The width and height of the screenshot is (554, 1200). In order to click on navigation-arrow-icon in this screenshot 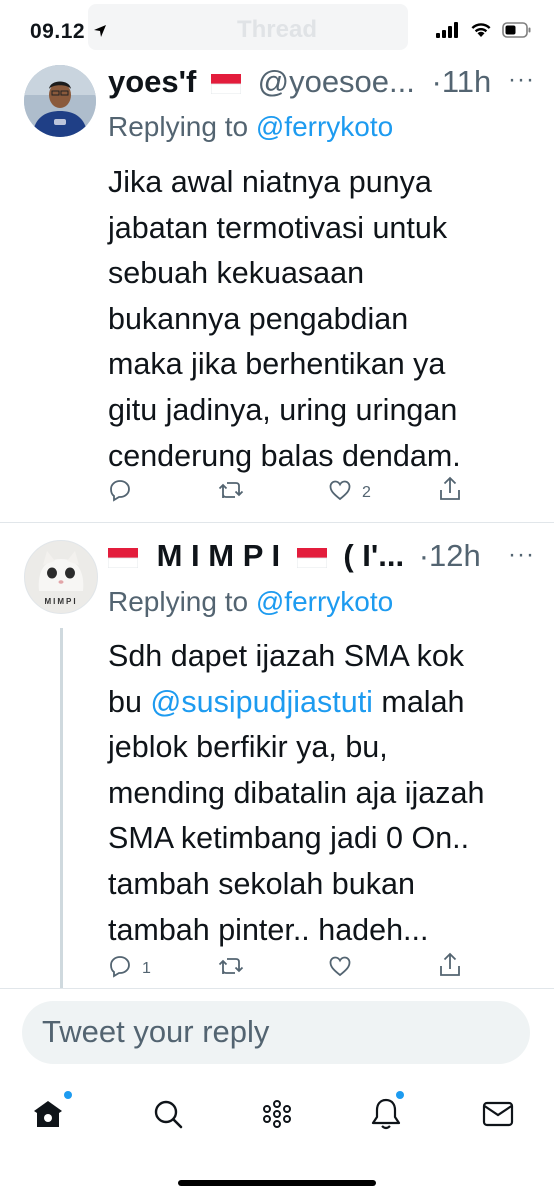, I will do `click(100, 32)`.